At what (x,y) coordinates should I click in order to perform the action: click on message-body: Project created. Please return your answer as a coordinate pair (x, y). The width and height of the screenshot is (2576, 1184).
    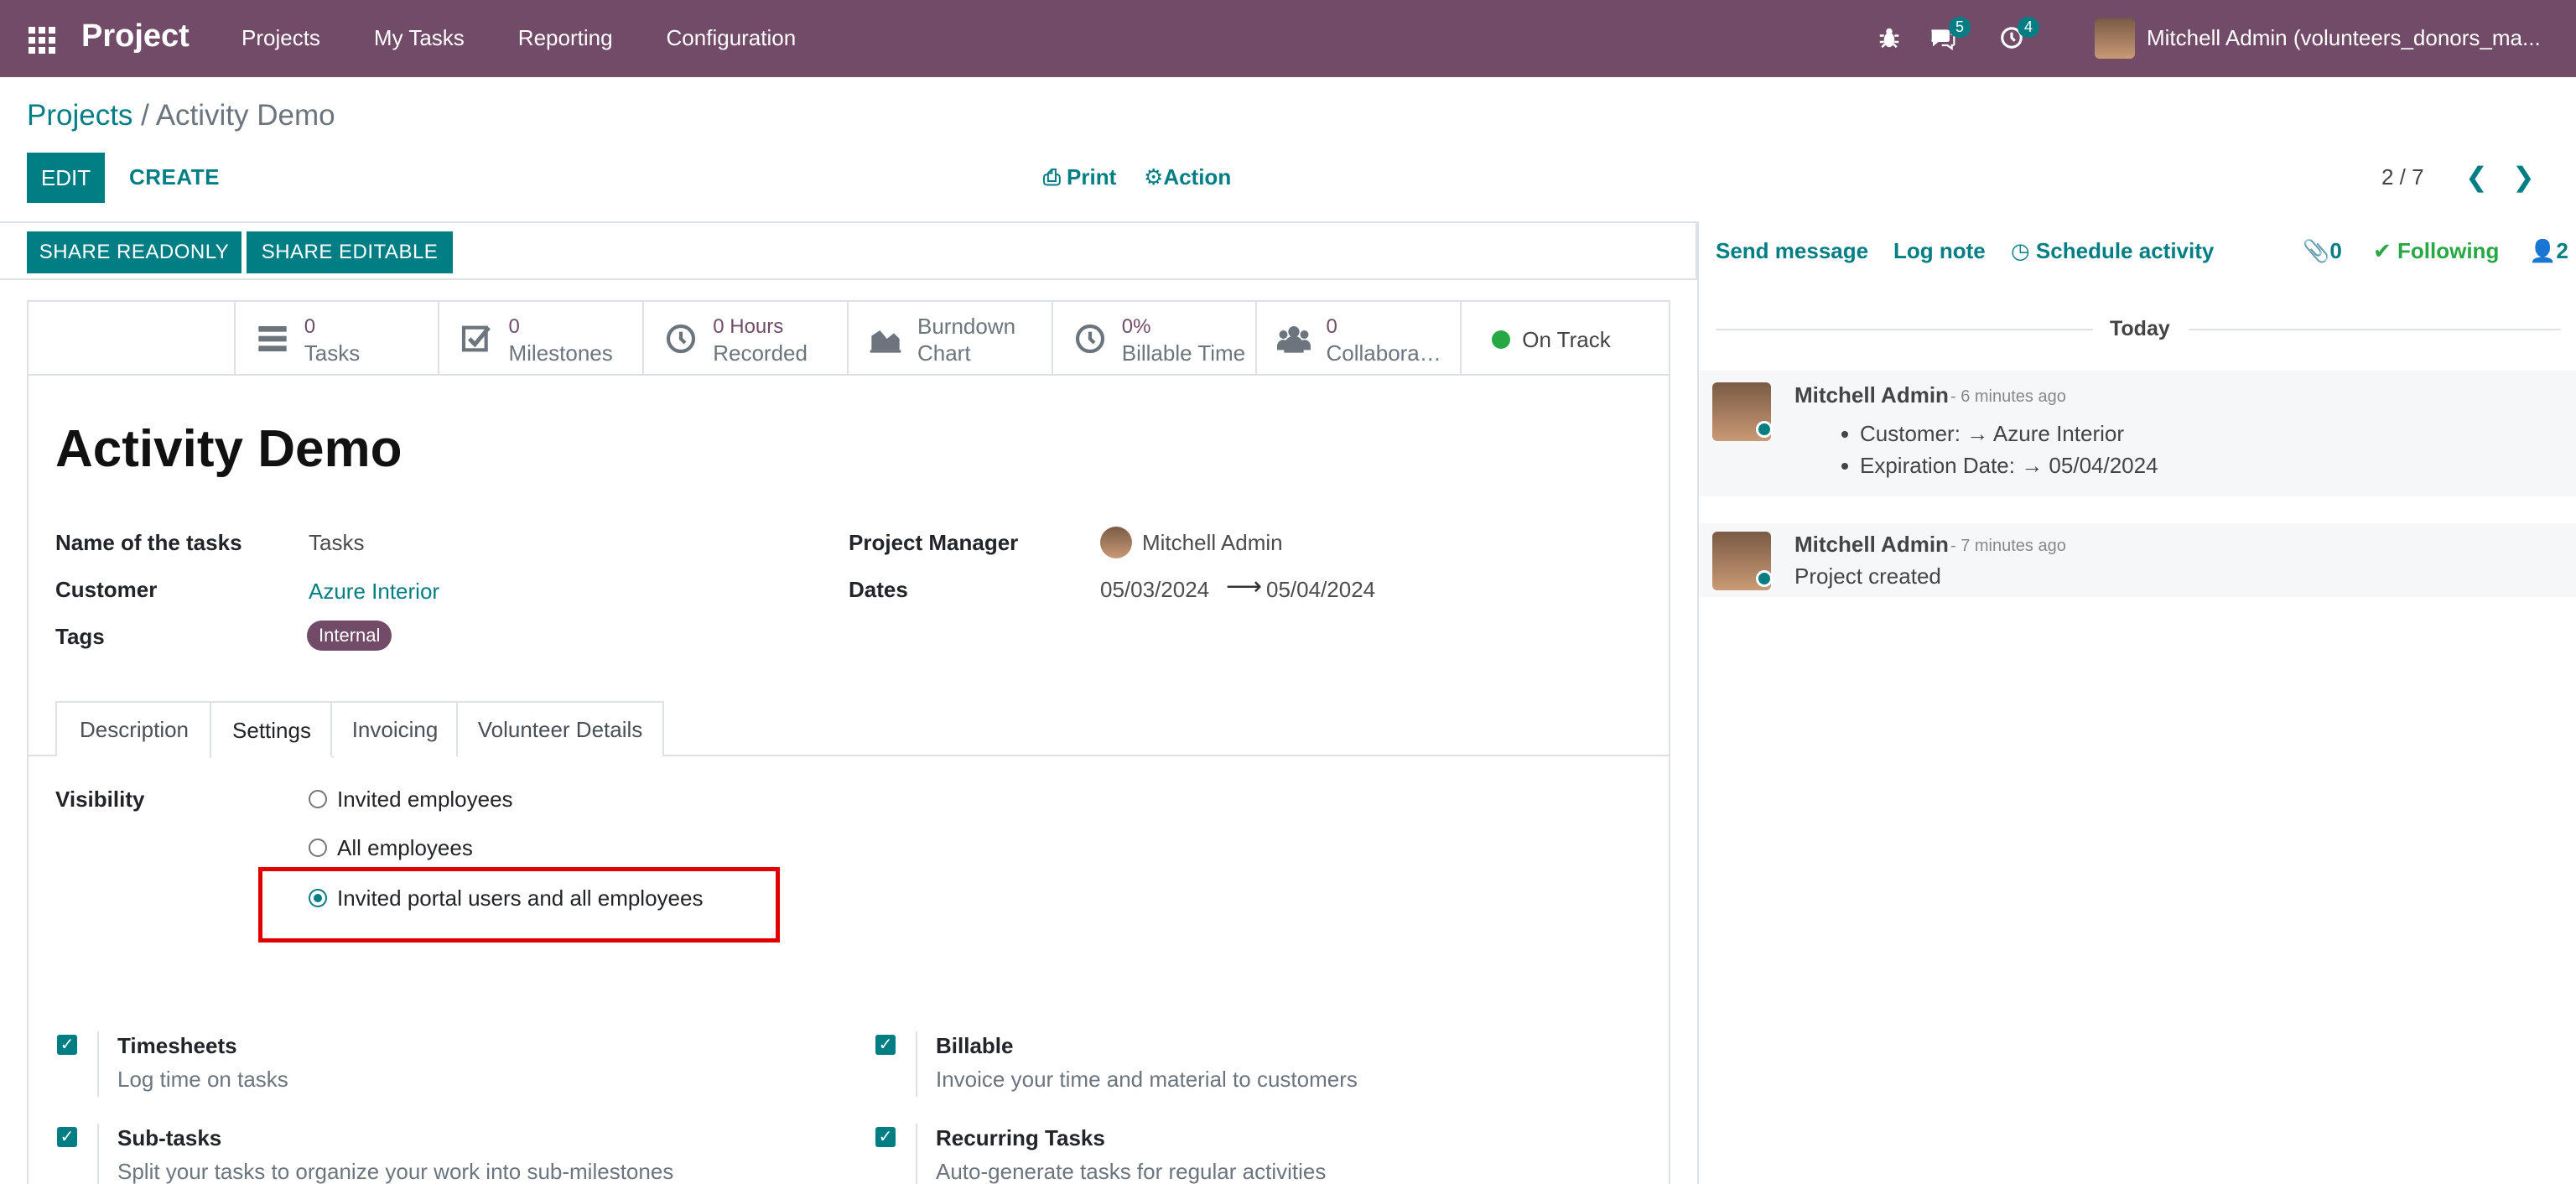
    Looking at the image, I should click on (1867, 576).